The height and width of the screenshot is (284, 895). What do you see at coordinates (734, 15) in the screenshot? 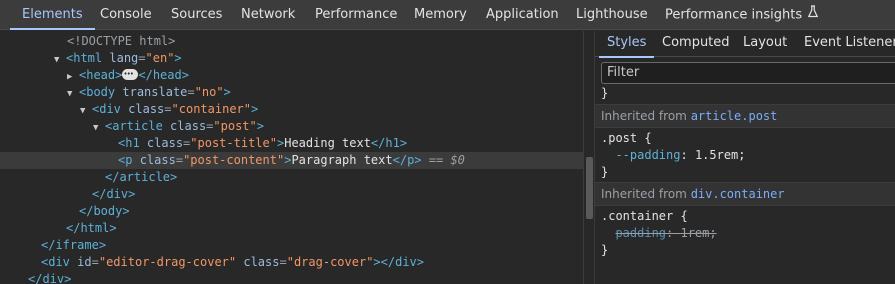
I see `tab-performance-insights-label: Performance insights` at bounding box center [734, 15].